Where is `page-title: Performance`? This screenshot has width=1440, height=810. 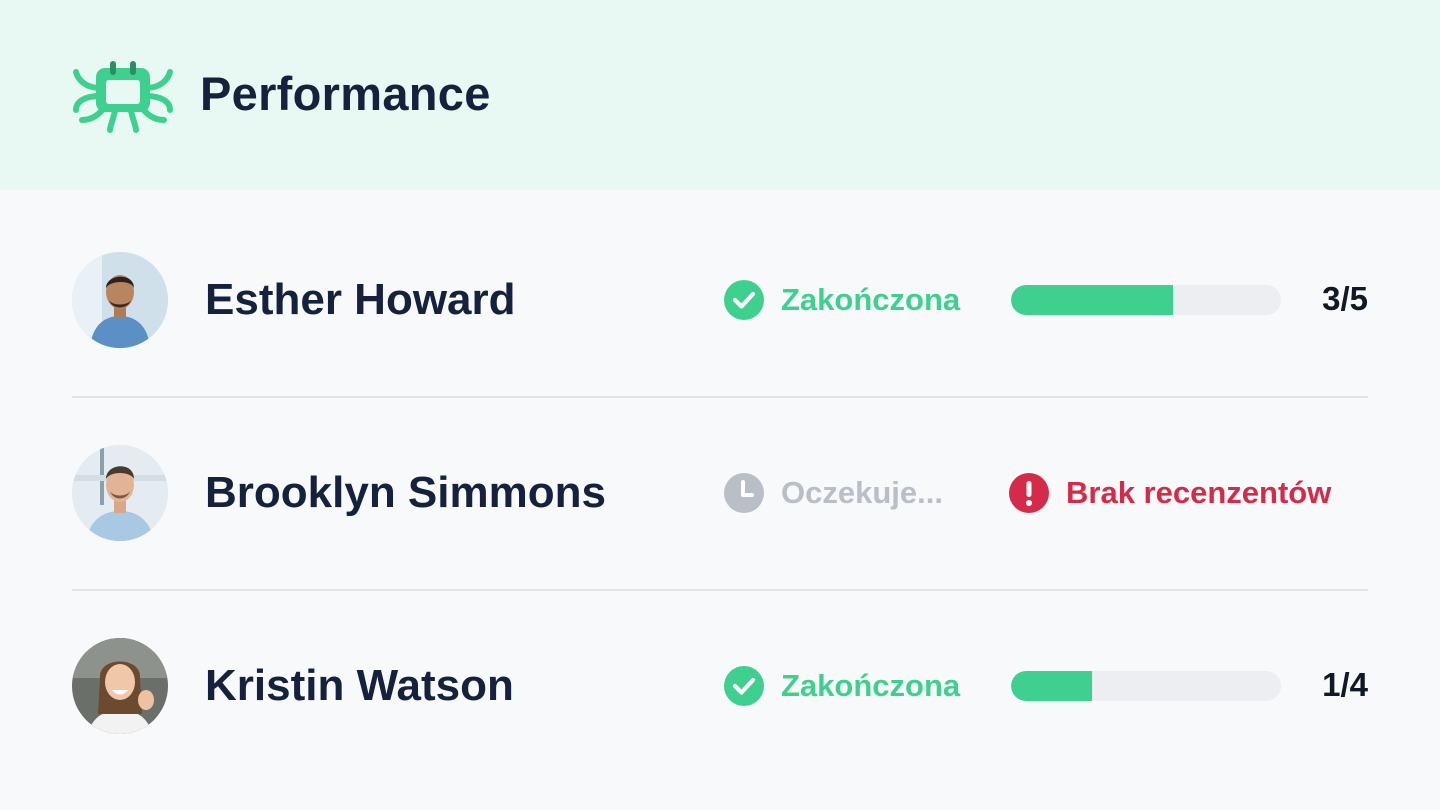 page-title: Performance is located at coordinates (345, 93).